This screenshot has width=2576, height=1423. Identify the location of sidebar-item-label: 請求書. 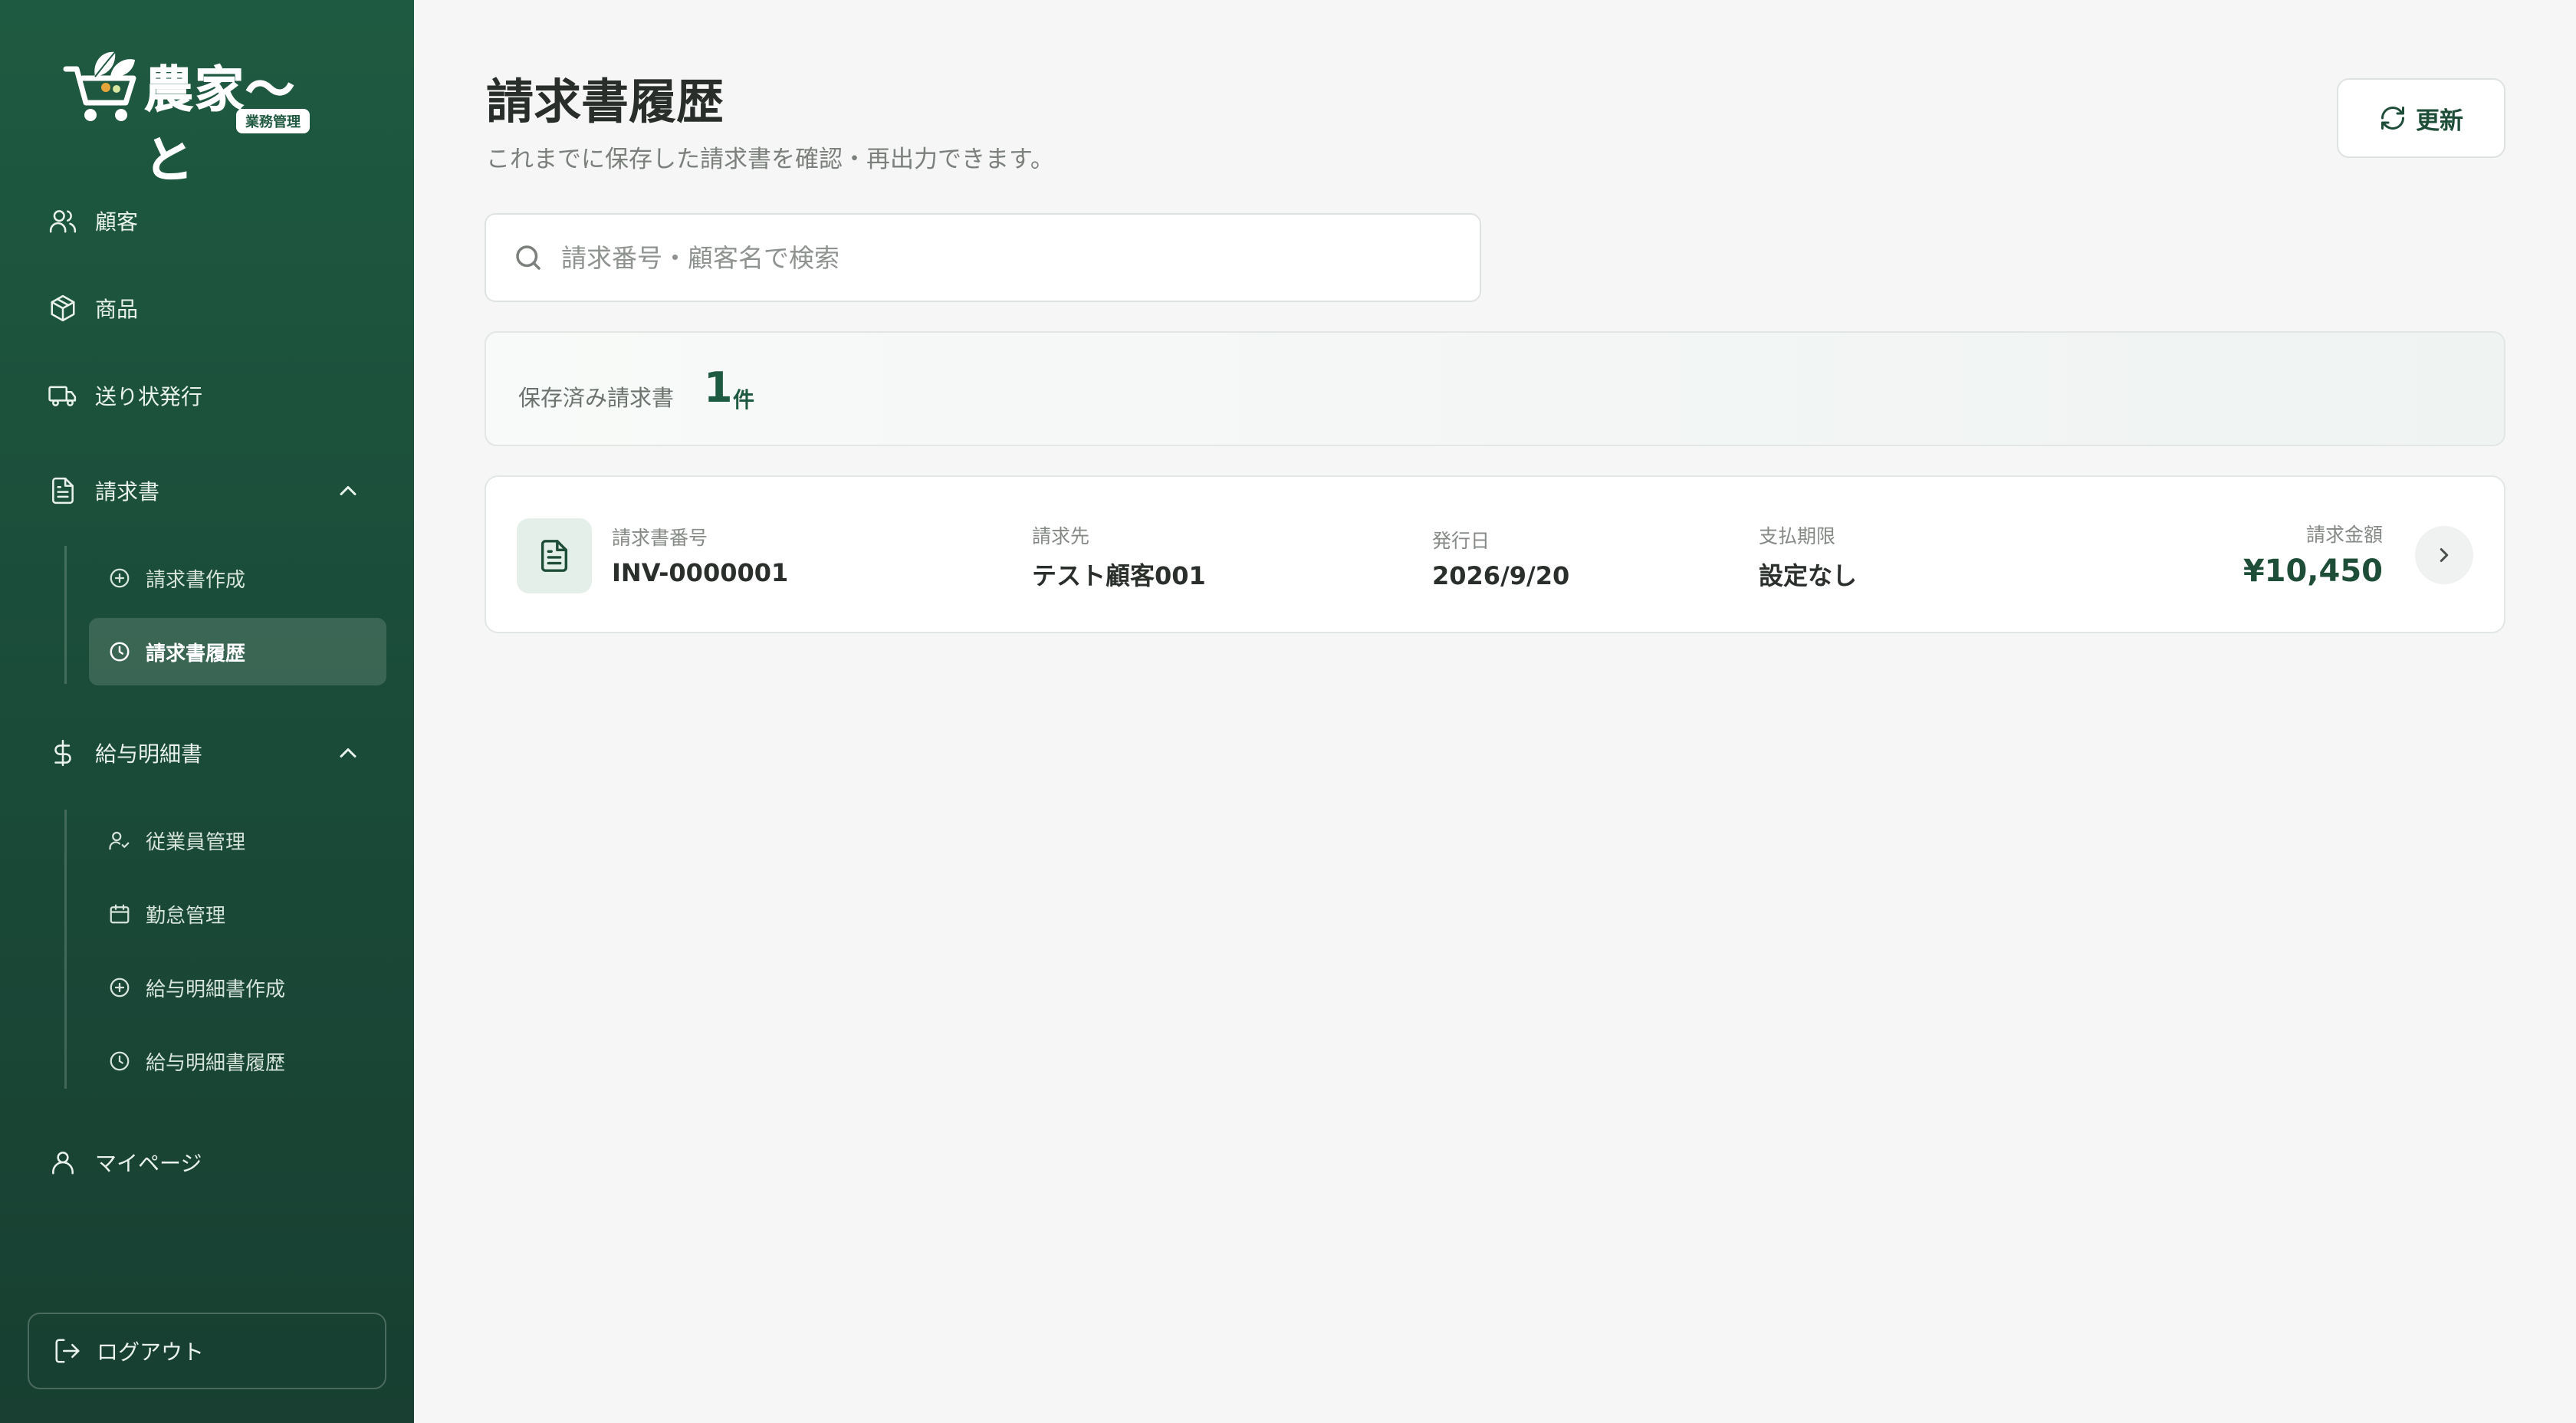
(128, 491).